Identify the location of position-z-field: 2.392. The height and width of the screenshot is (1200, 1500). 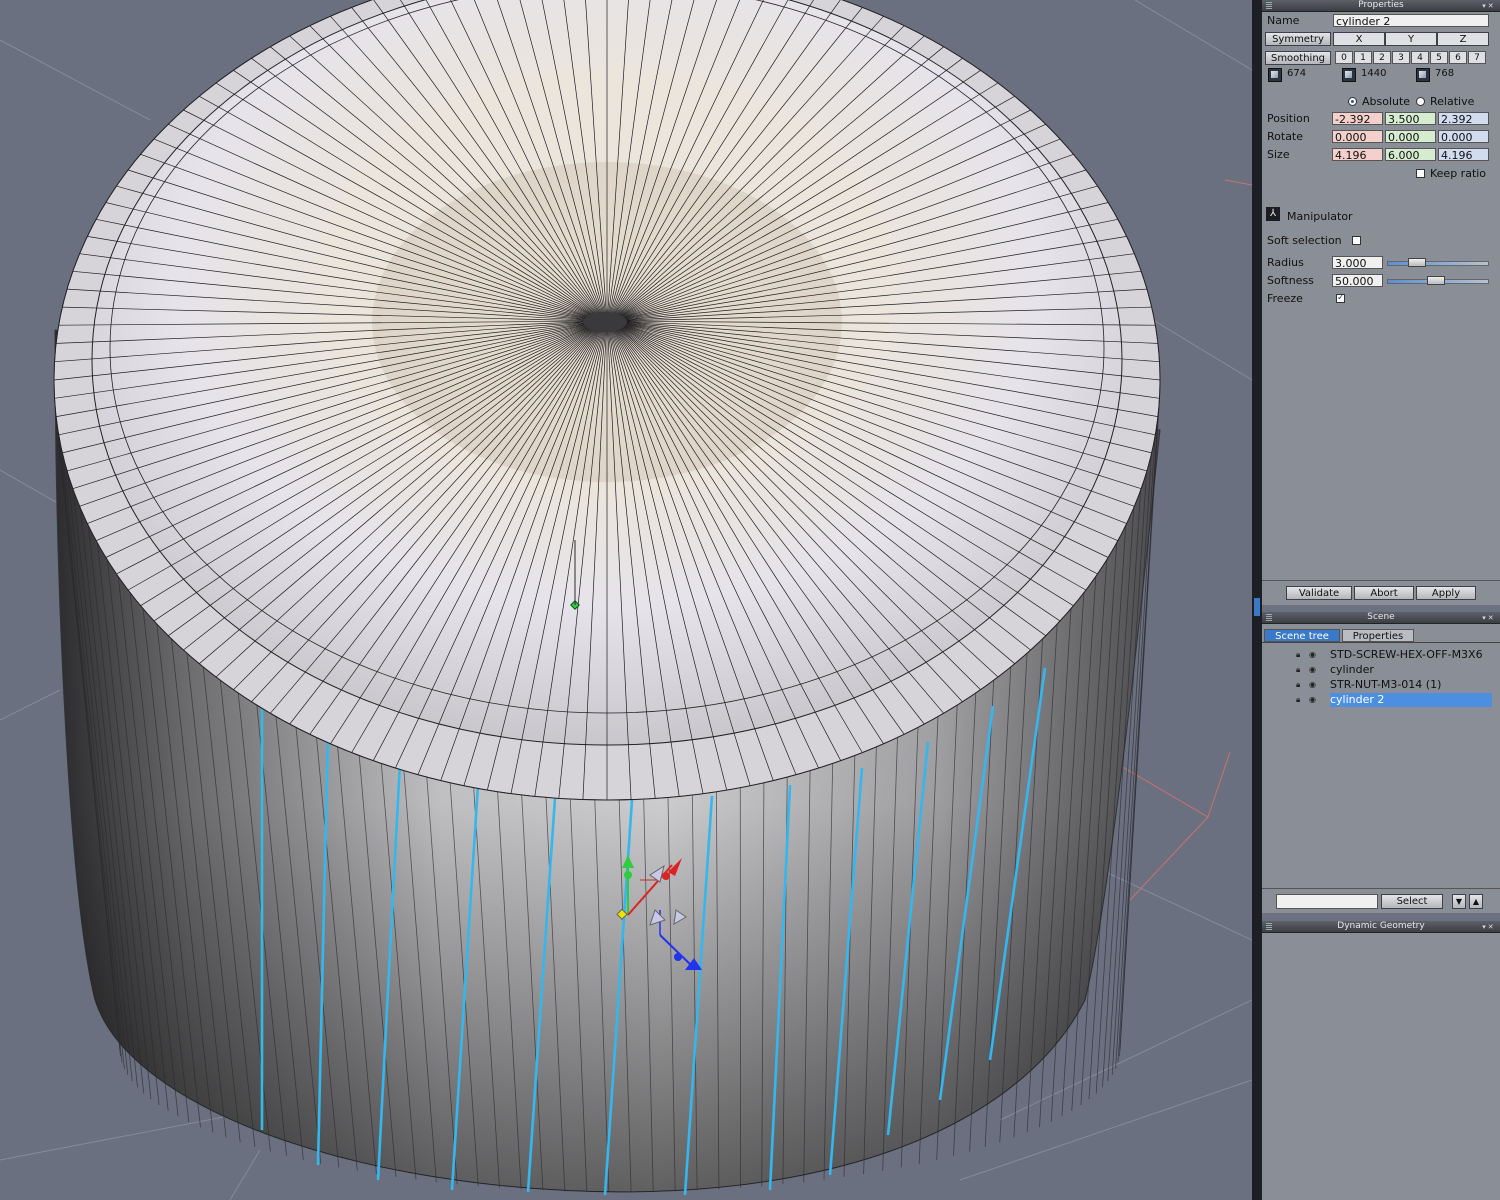
(1463, 118).